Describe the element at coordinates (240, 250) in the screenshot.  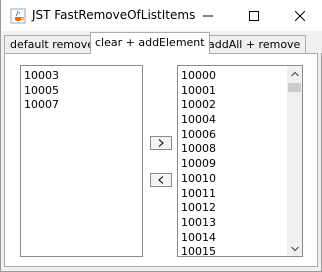
I see `list-item: 10015` at that location.